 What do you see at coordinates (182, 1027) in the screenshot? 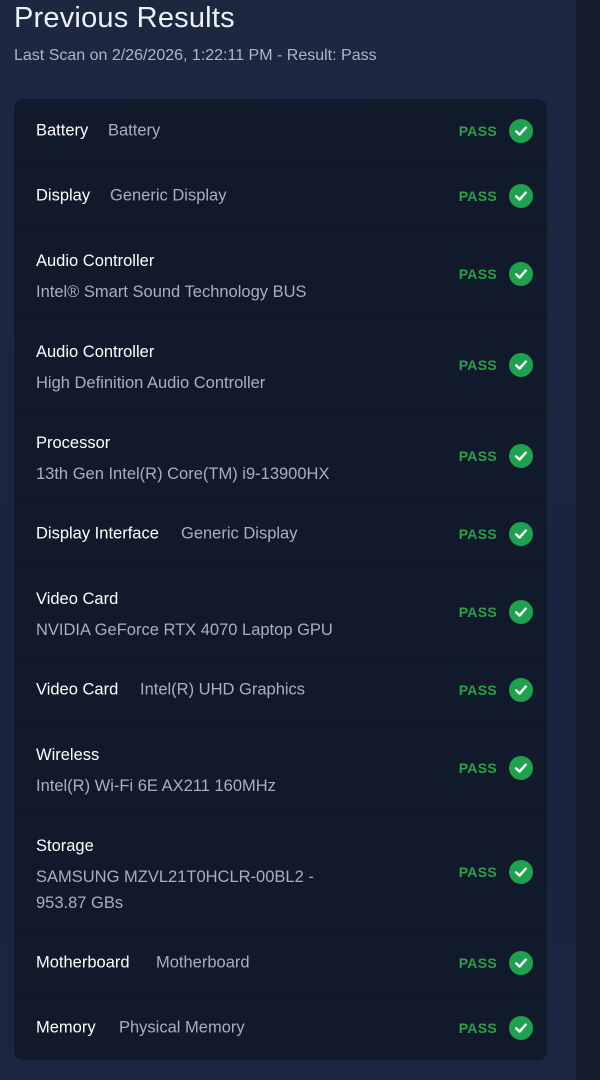
I see `component-detail: Physical Memory` at bounding box center [182, 1027].